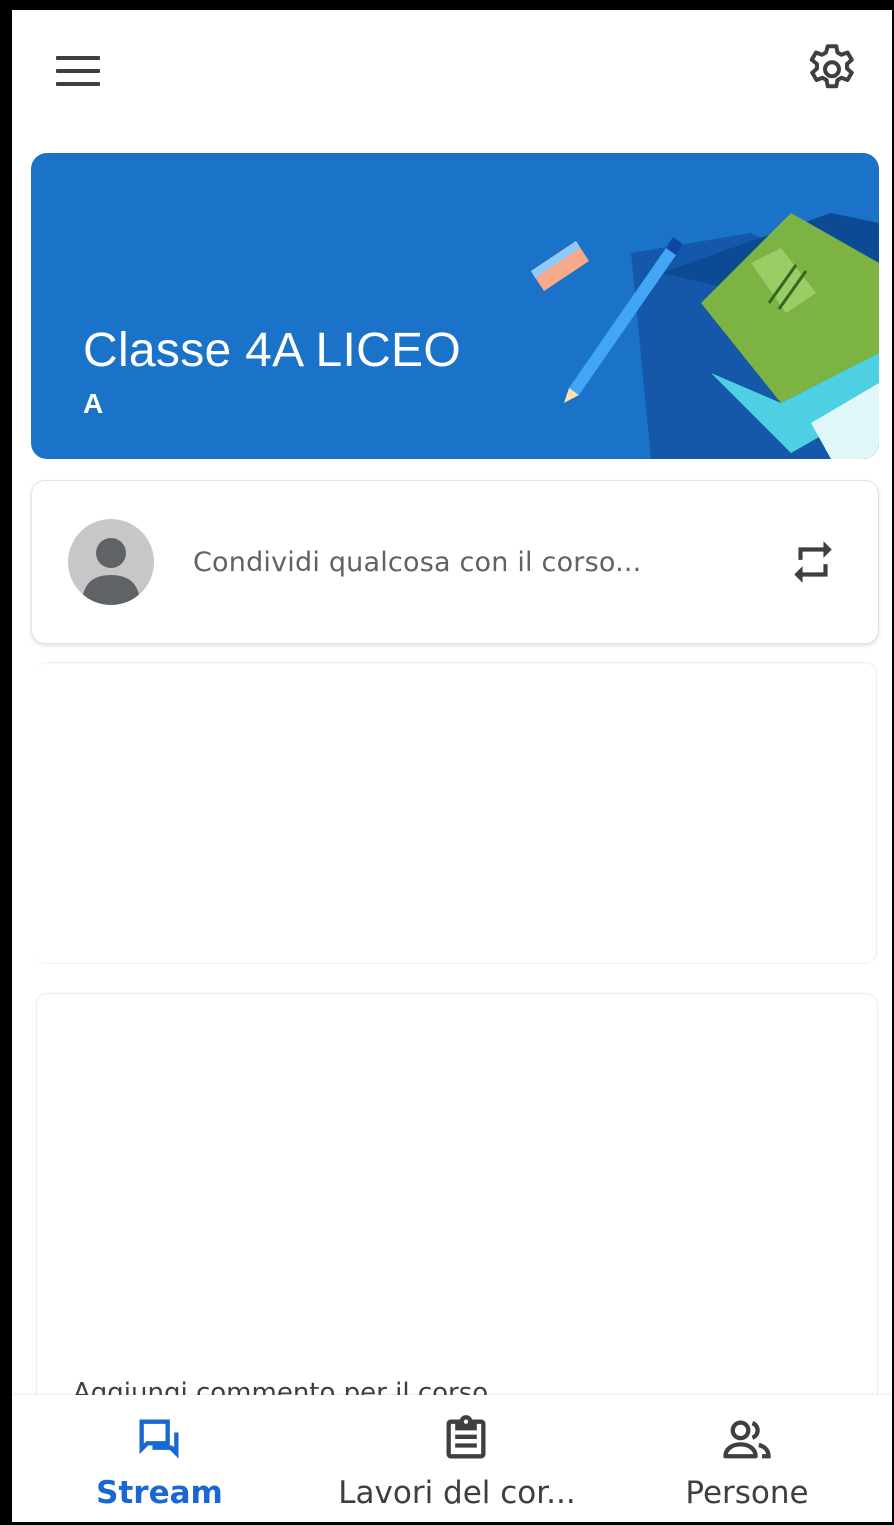 This screenshot has height=1525, width=894. I want to click on stream-icon, so click(159, 1439).